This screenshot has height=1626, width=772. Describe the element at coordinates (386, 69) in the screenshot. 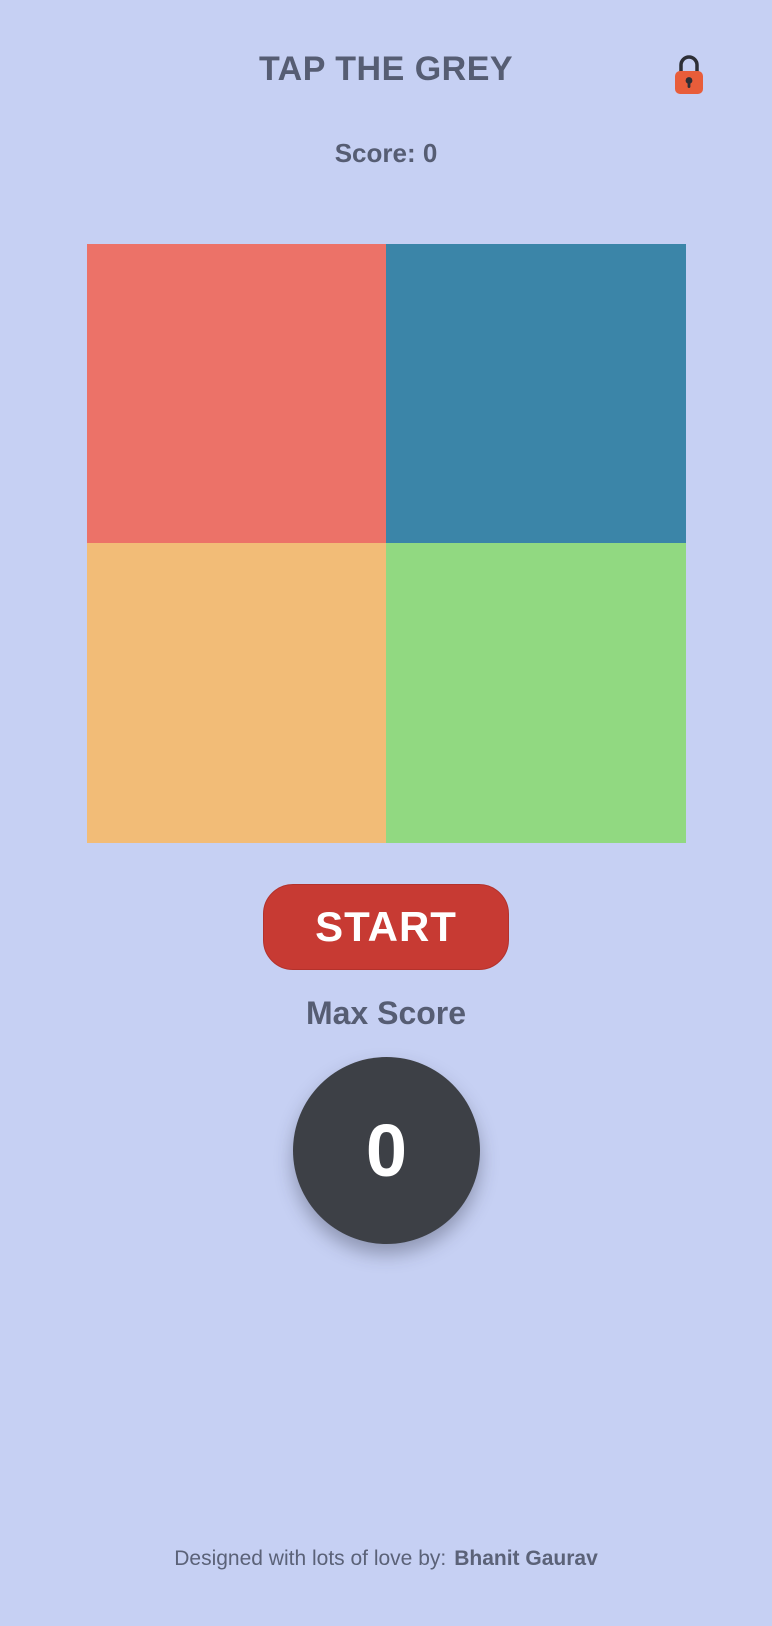

I see `app-title: TAP THE GREY` at that location.